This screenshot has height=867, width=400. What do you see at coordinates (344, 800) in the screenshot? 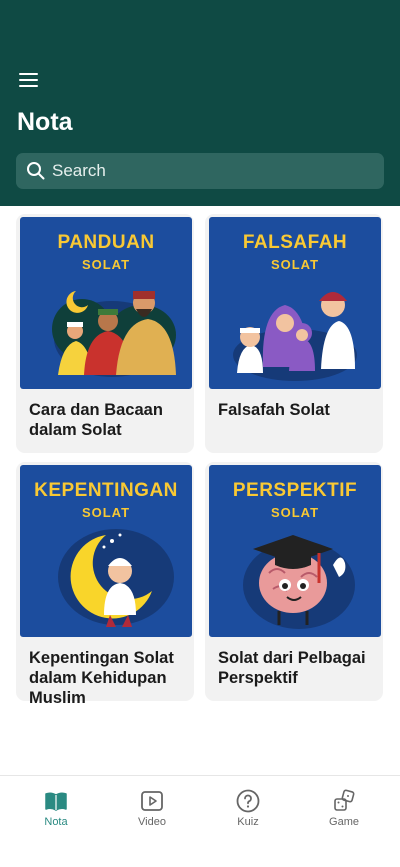
I see `dice-icon` at bounding box center [344, 800].